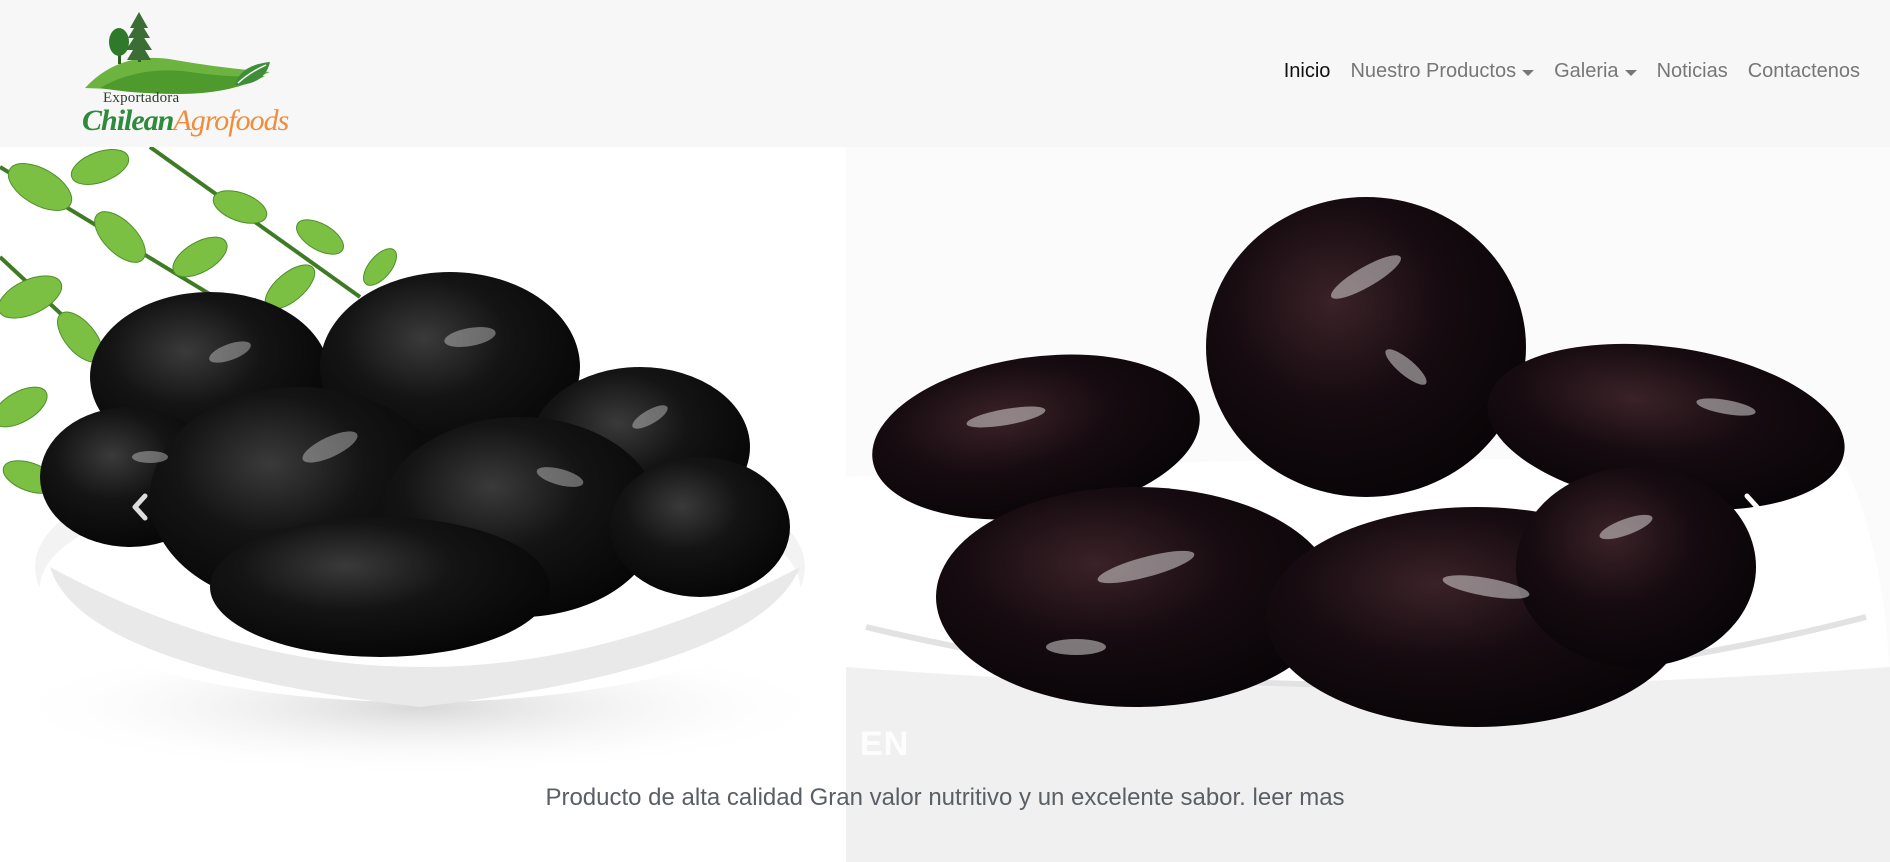 This screenshot has width=1890, height=862. I want to click on logo-brand-part2: Agrofoods, so click(231, 120).